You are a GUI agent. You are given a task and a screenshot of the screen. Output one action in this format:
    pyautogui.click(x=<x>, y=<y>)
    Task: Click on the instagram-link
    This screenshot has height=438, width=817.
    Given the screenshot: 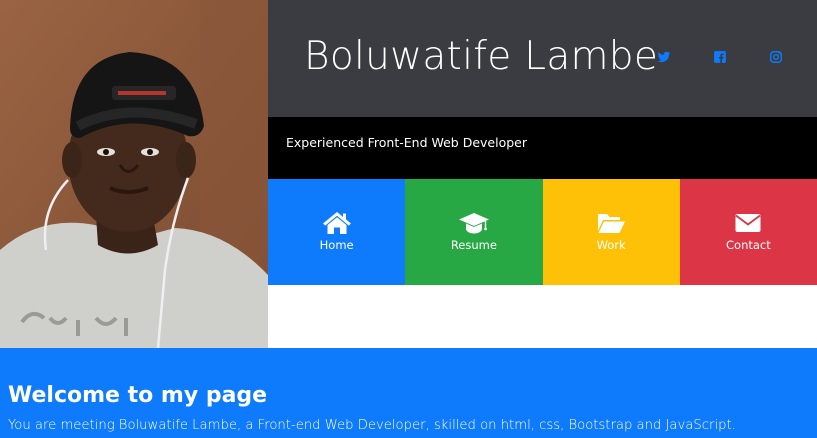 What is the action you would take?
    pyautogui.click(x=776, y=57)
    